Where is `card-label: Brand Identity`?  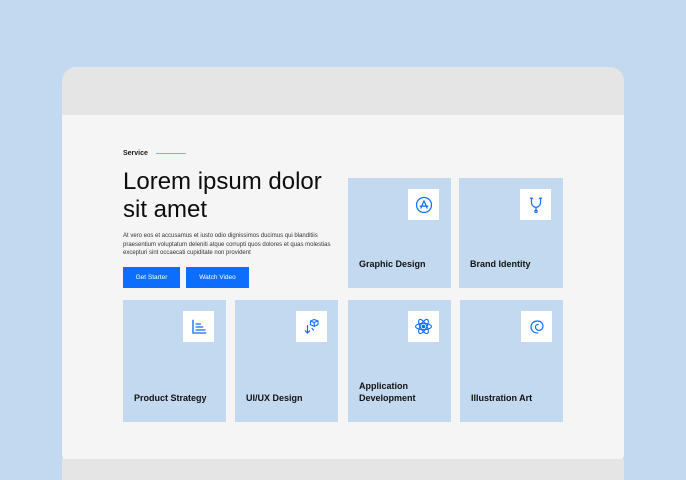 card-label: Brand Identity is located at coordinates (500, 264).